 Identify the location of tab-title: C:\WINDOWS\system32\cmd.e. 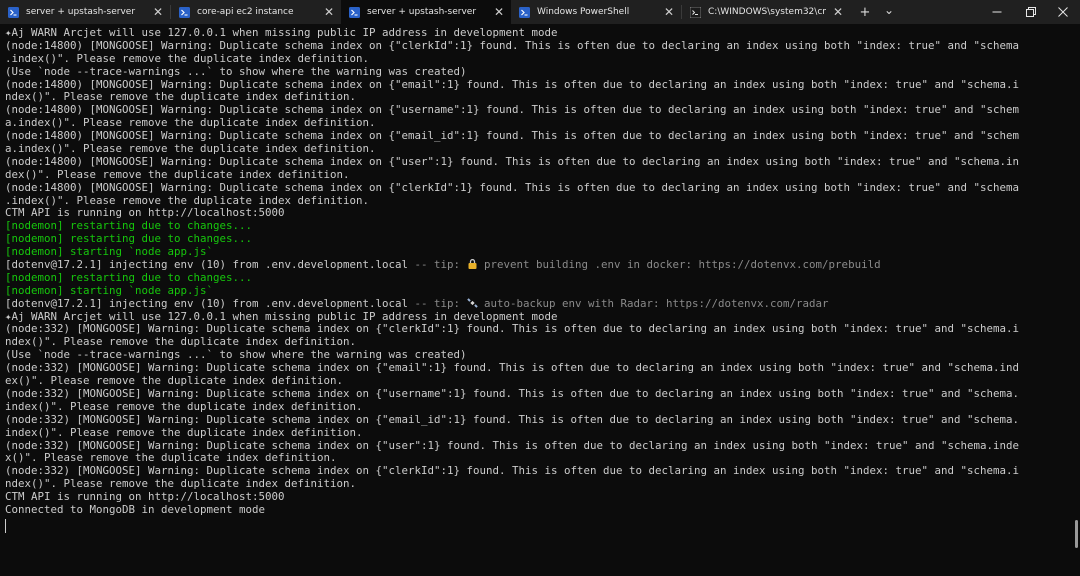
(767, 12).